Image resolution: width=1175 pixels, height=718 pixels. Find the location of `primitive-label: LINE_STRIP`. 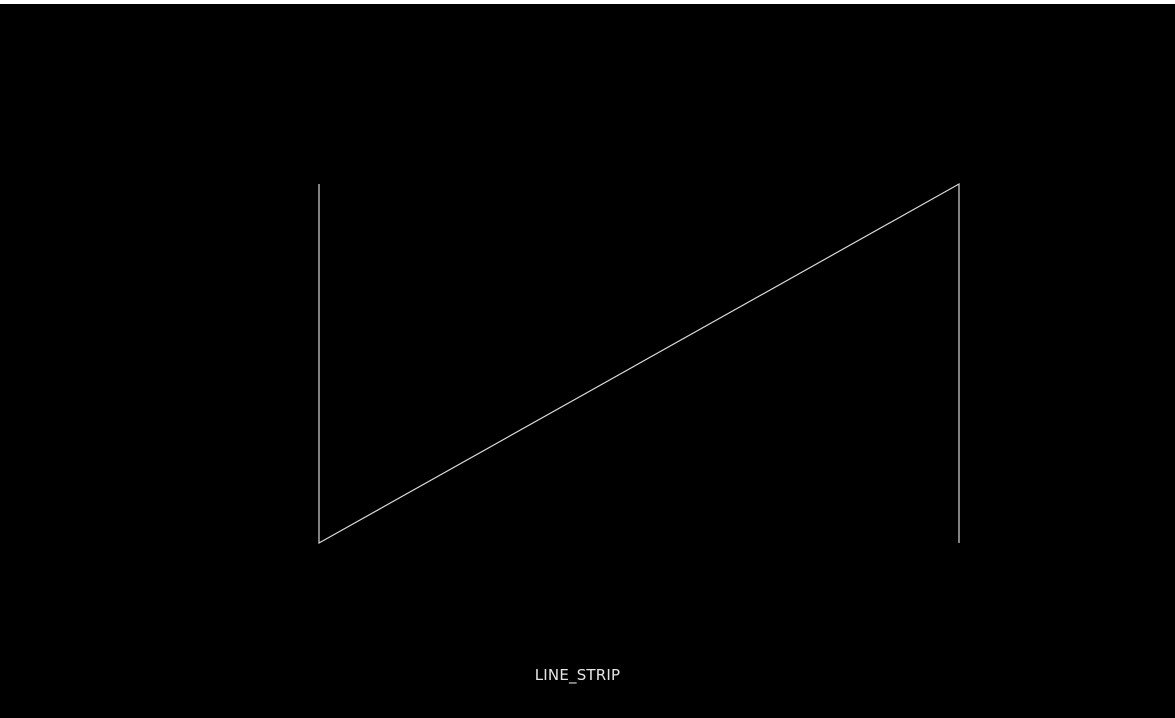

primitive-label: LINE_STRIP is located at coordinates (577, 675).